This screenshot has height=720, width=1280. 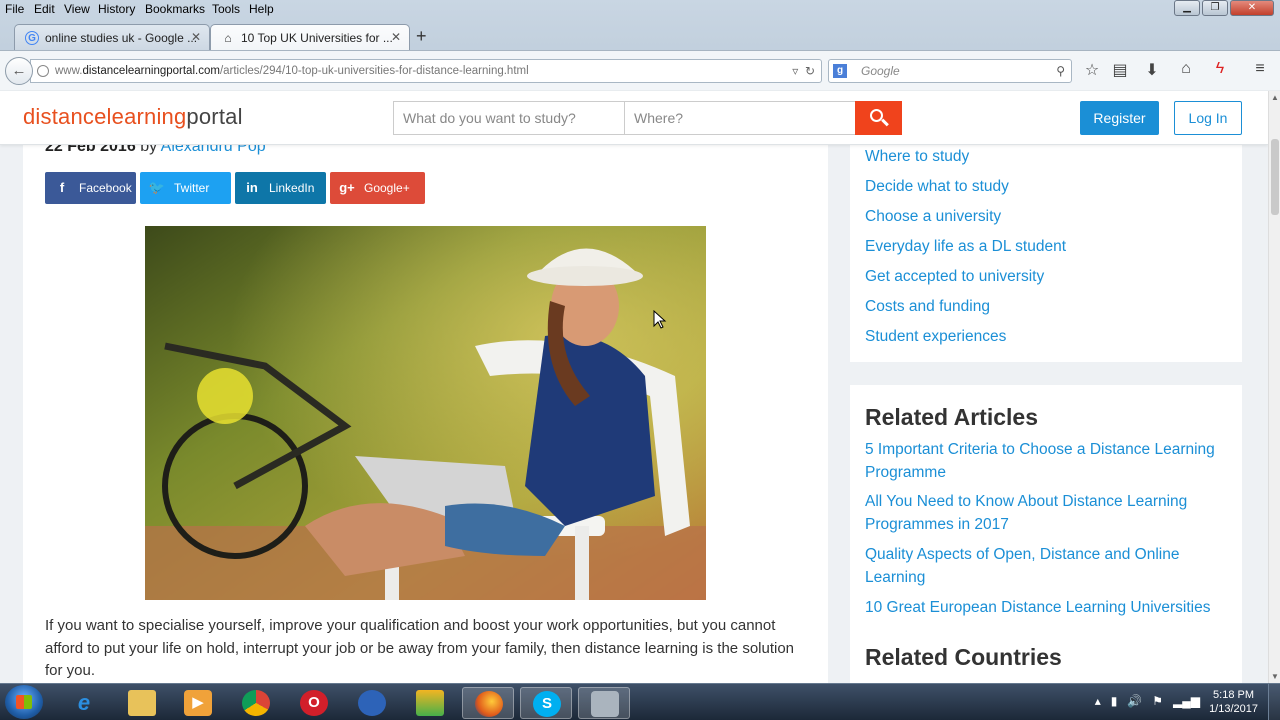 What do you see at coordinates (252, 187) in the screenshot?
I see `linkedin-icon: in` at bounding box center [252, 187].